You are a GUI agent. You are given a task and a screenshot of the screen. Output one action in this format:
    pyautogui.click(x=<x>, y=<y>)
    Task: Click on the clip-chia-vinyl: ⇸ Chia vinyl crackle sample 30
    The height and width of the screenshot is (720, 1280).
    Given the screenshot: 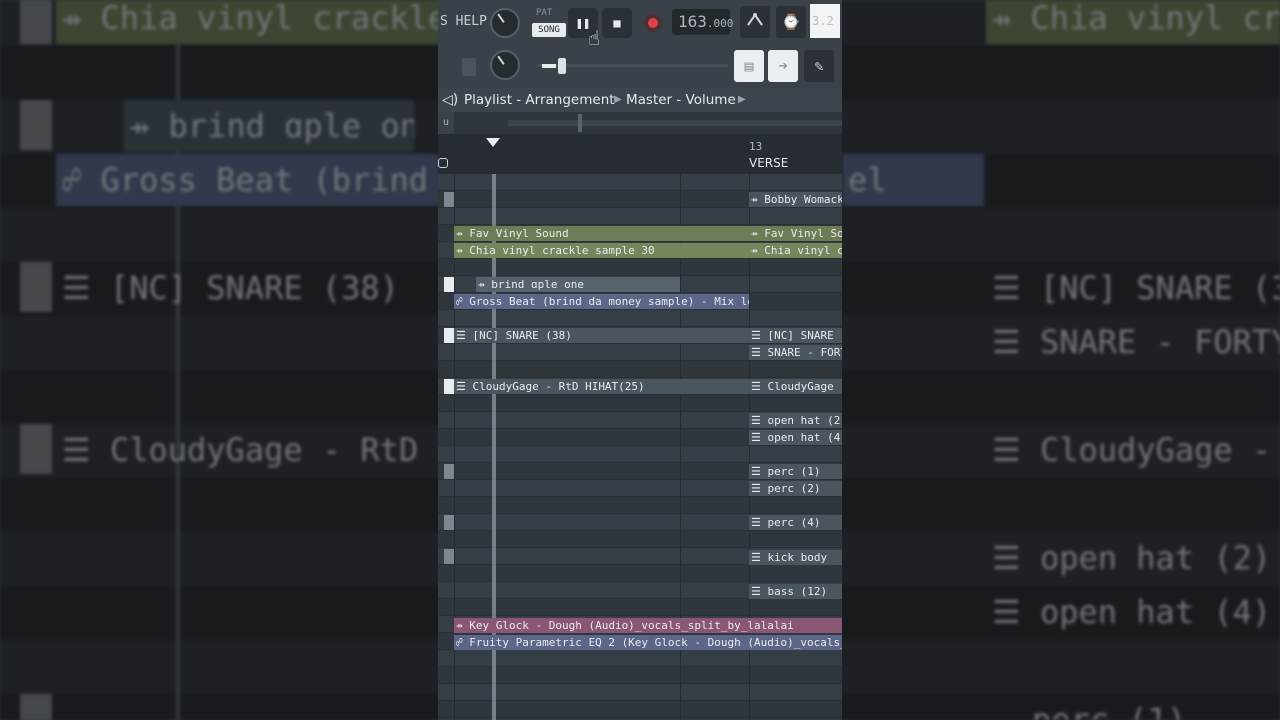 What is the action you would take?
    pyautogui.click(x=601, y=250)
    